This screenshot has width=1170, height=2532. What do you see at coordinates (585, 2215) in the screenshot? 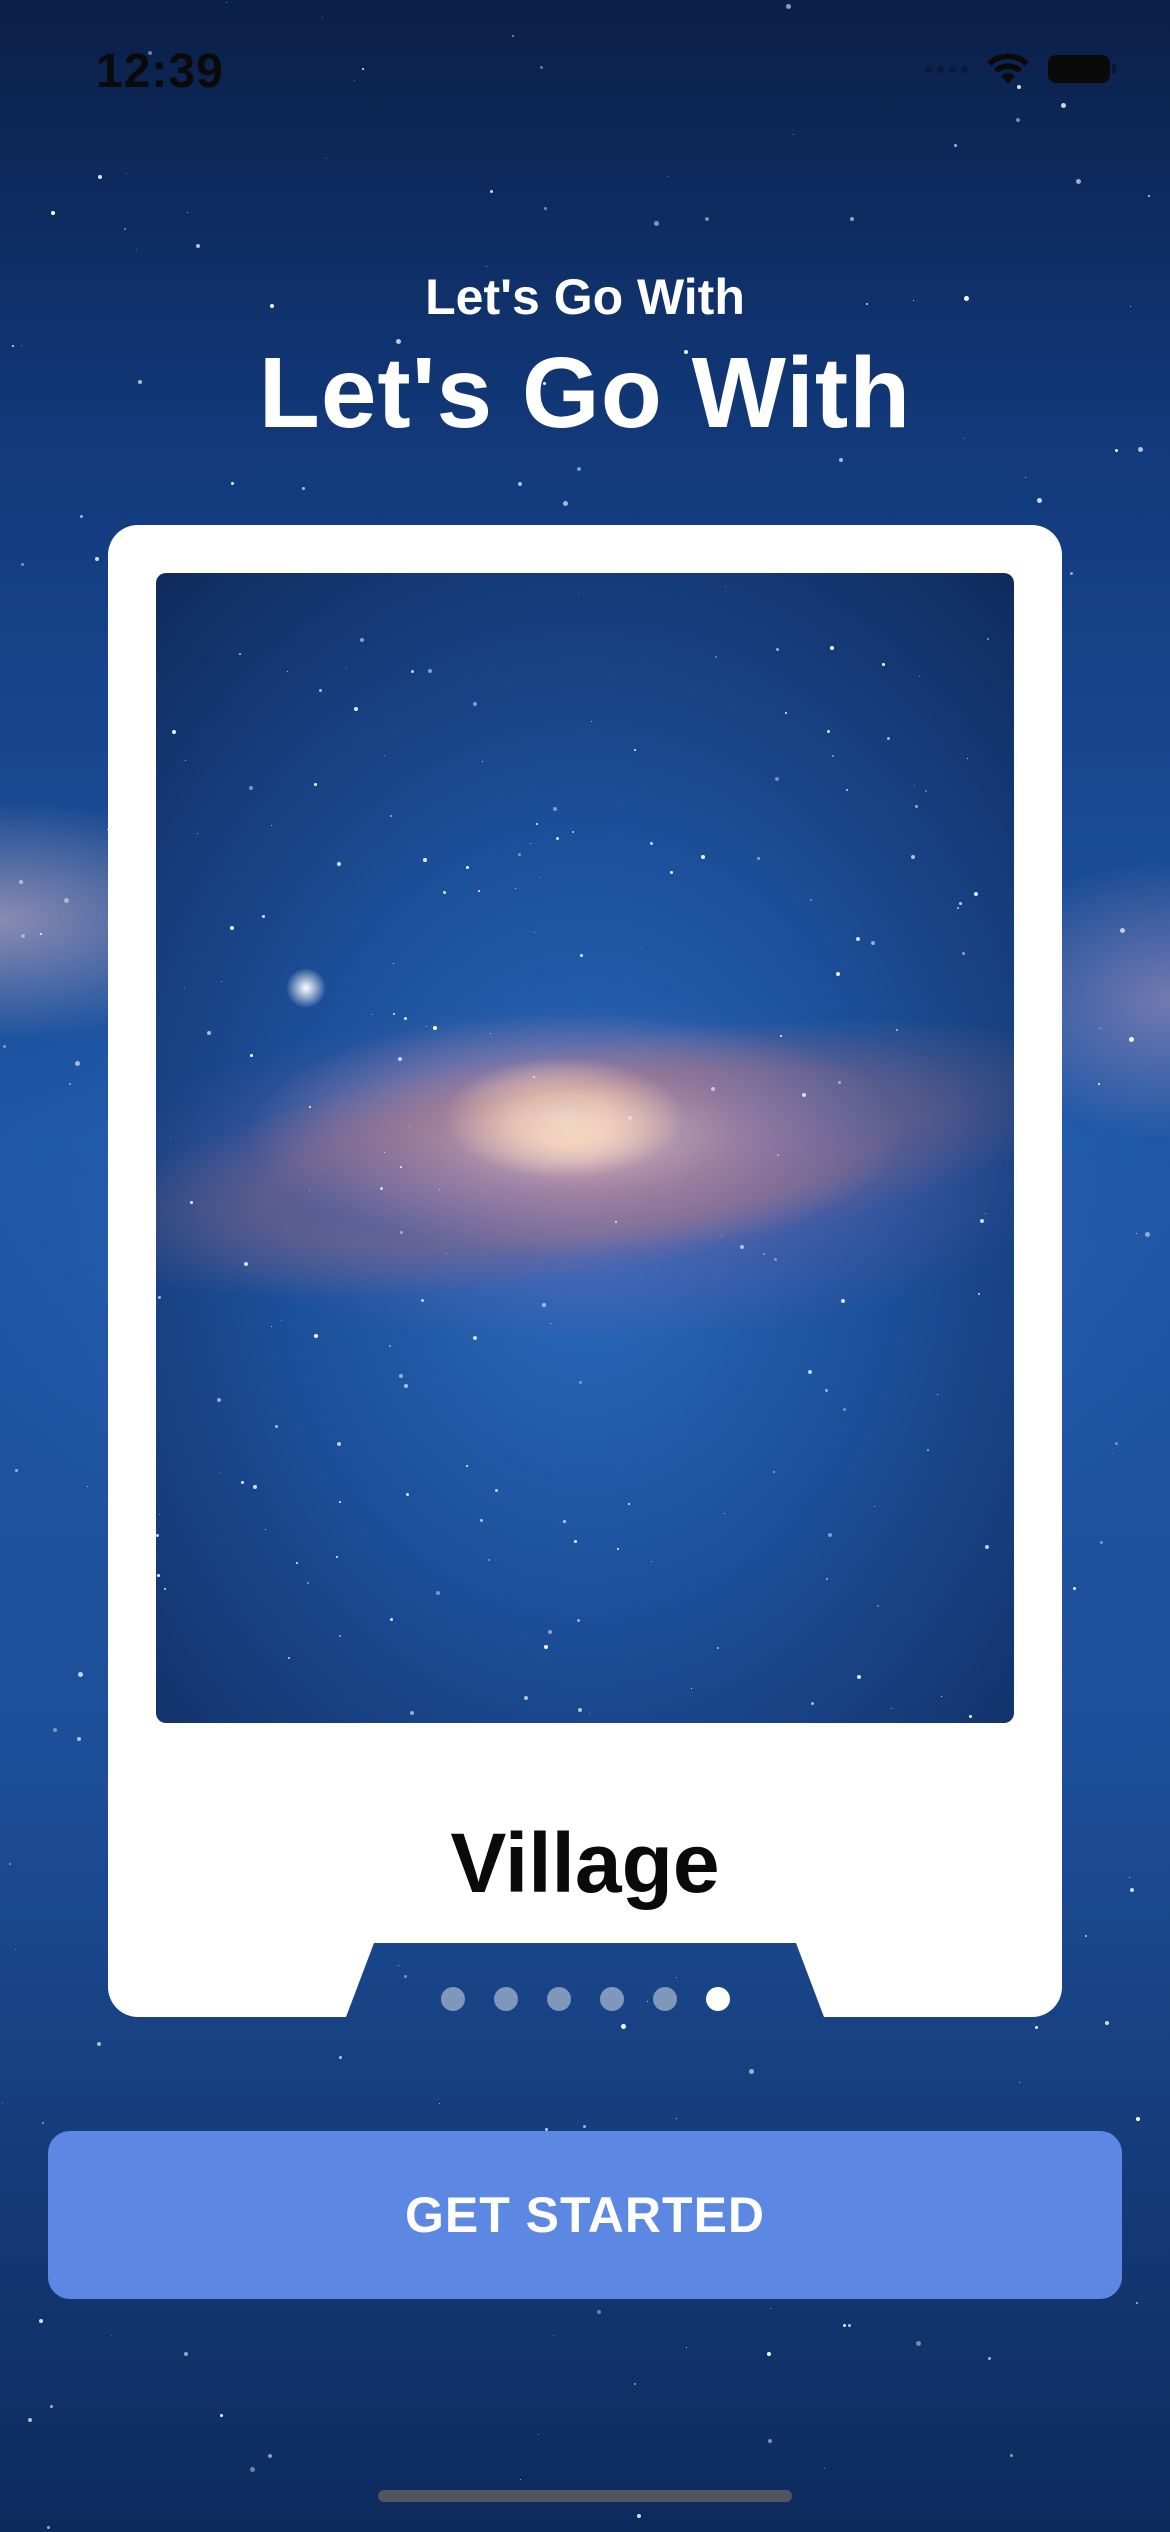
I see `get-started-button: GET STARTED` at bounding box center [585, 2215].